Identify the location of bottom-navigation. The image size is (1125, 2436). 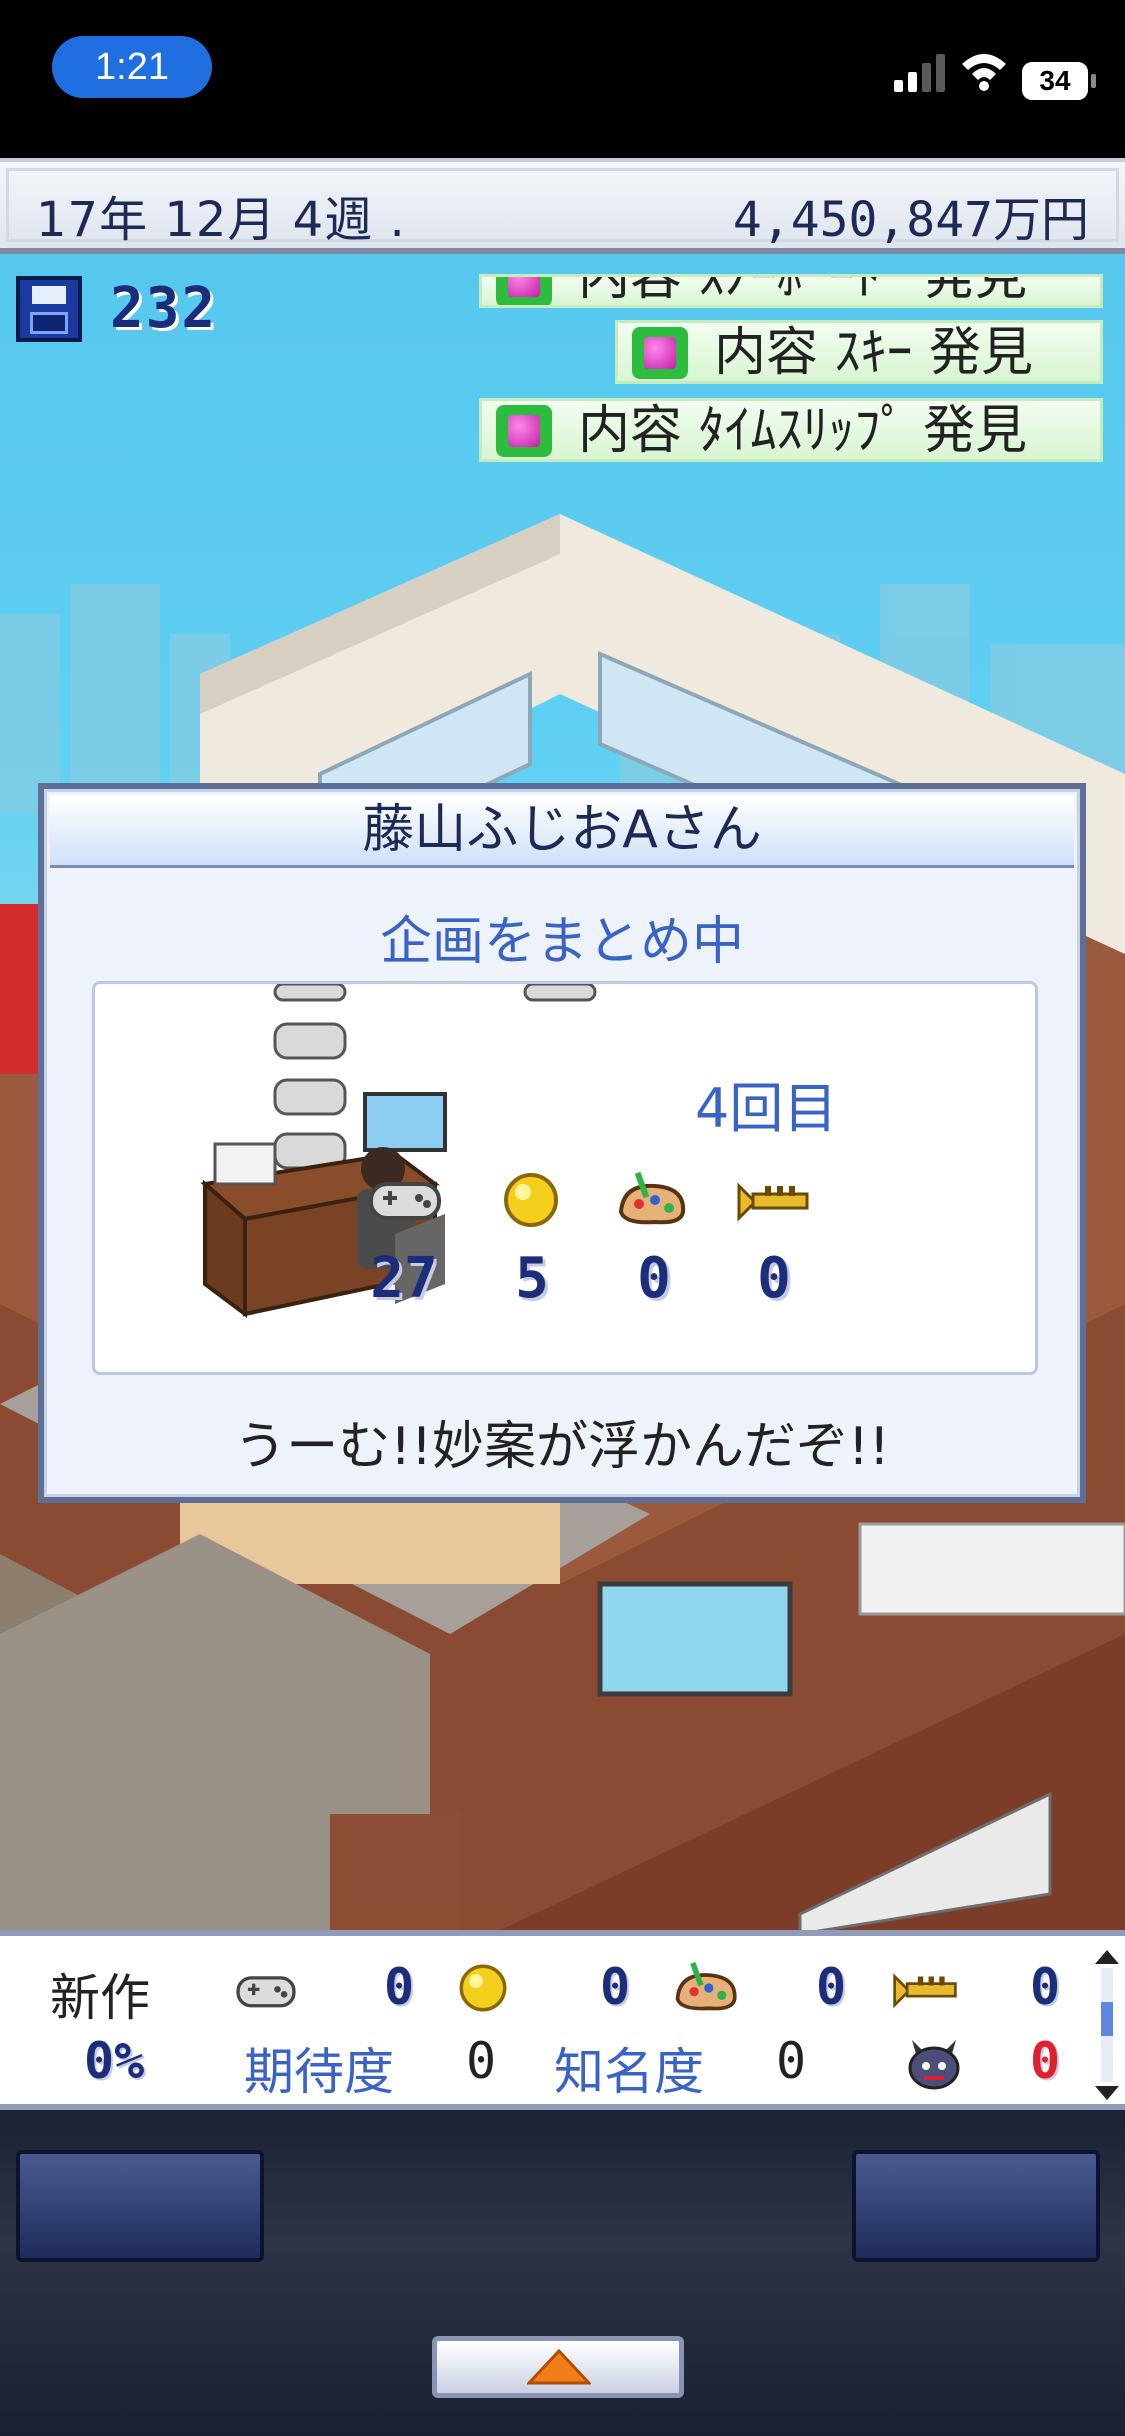
(562, 2273).